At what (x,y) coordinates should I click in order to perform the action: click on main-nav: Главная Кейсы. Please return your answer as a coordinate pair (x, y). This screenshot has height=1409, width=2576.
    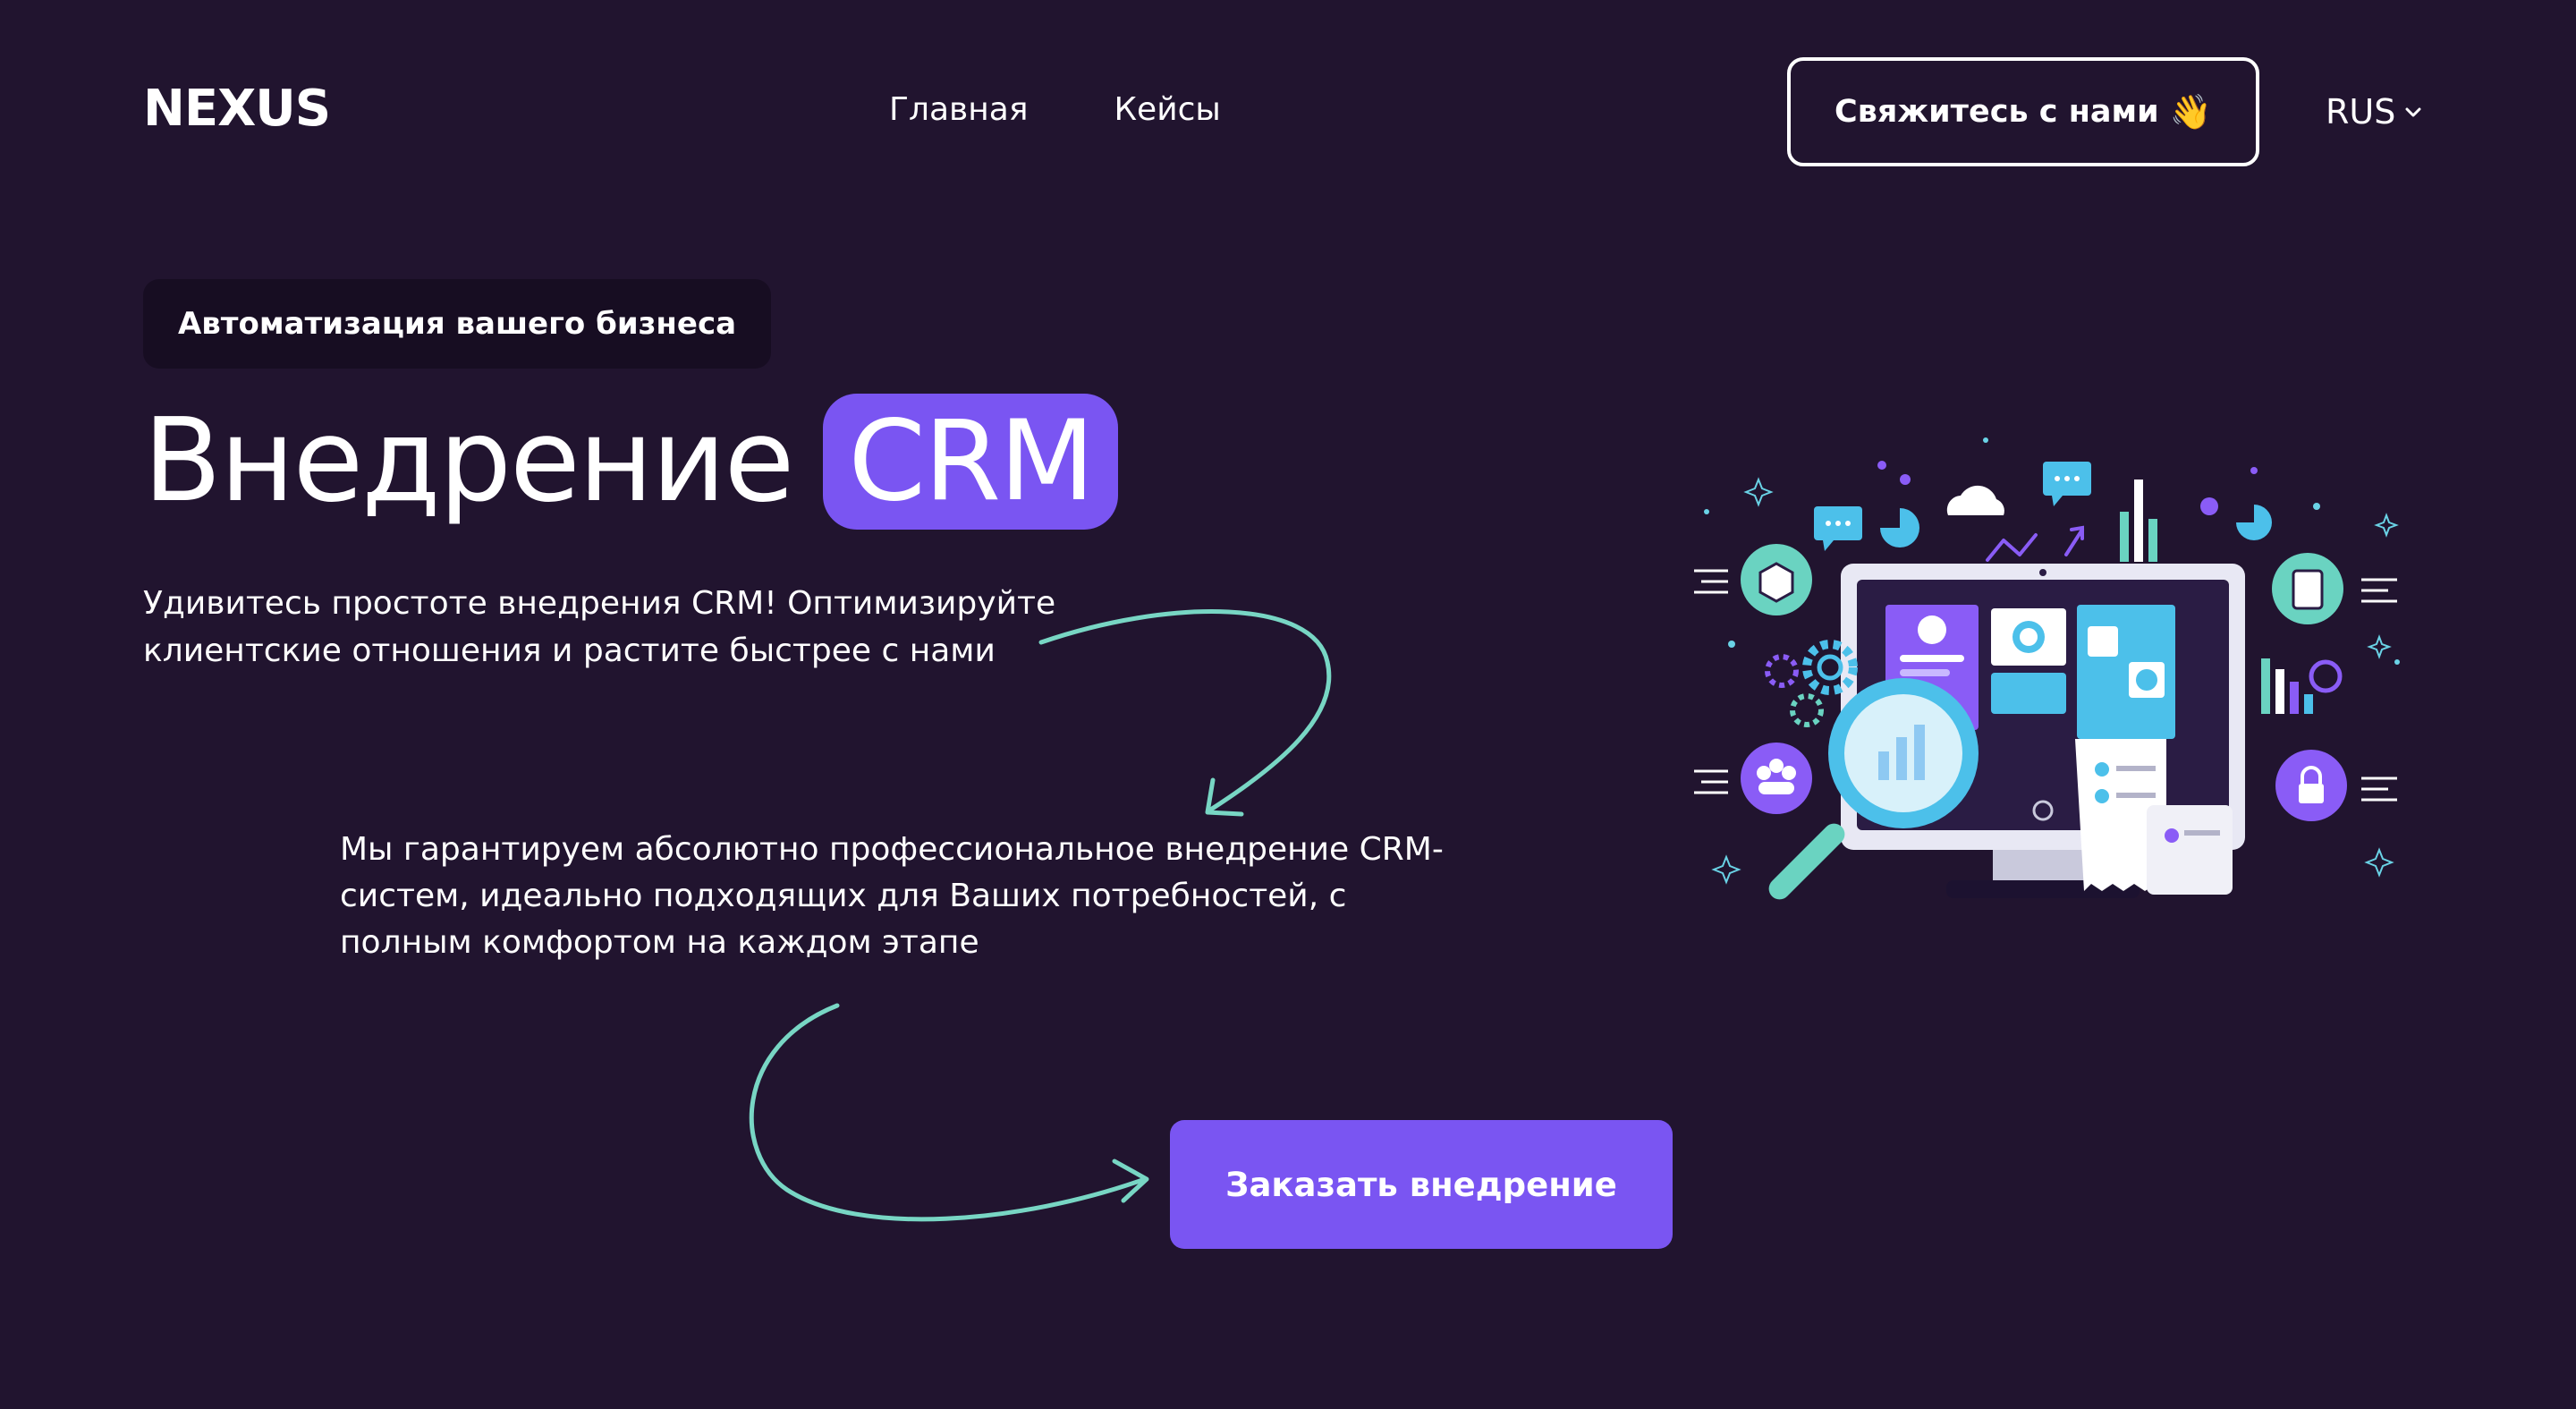
    Looking at the image, I should click on (1055, 110).